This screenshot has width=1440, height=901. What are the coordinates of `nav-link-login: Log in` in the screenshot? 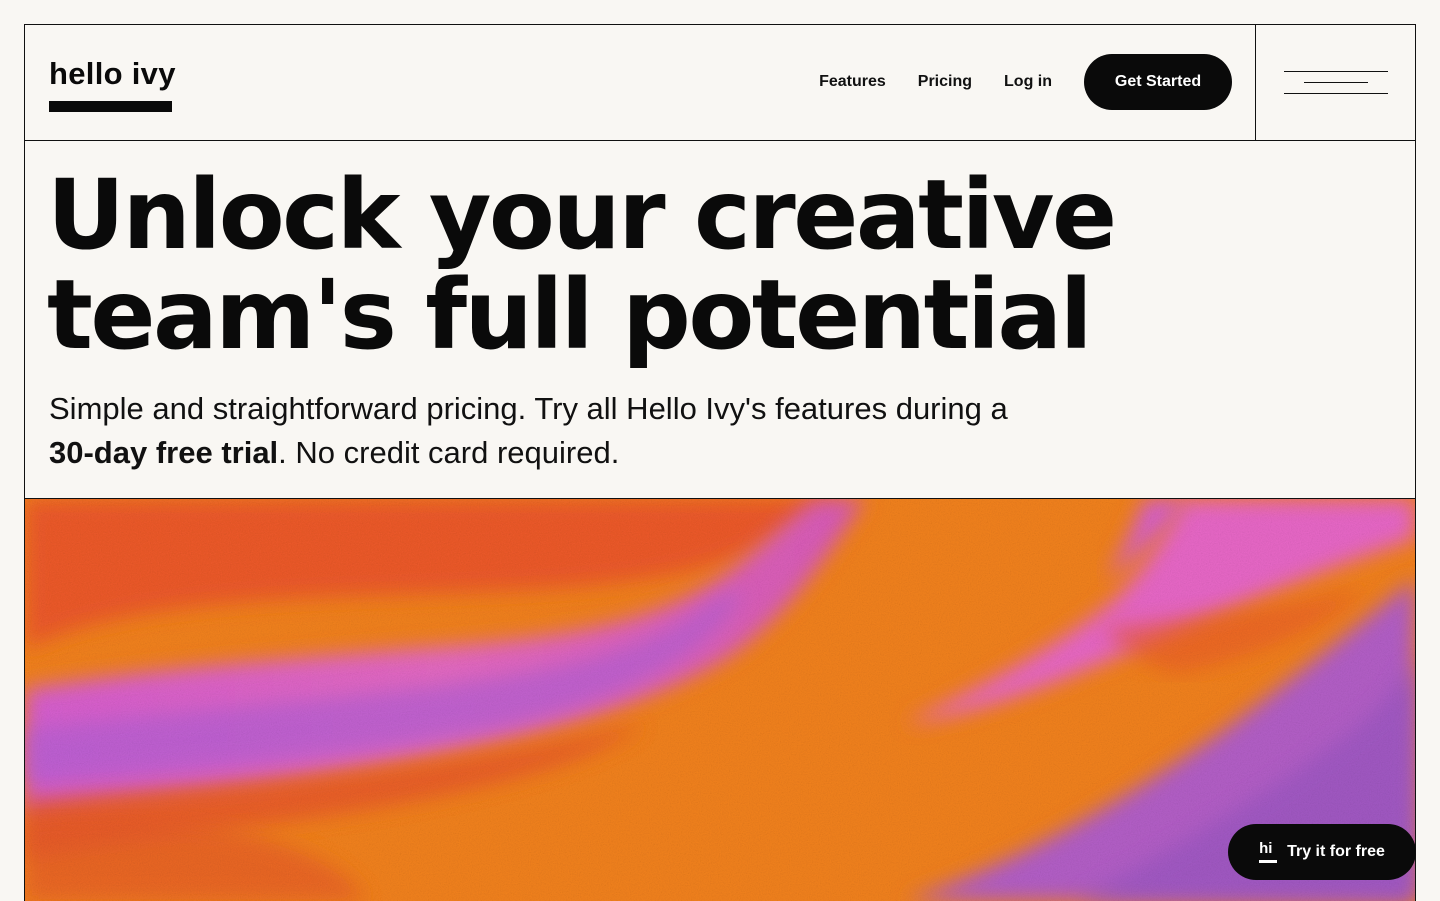 It's located at (1028, 82).